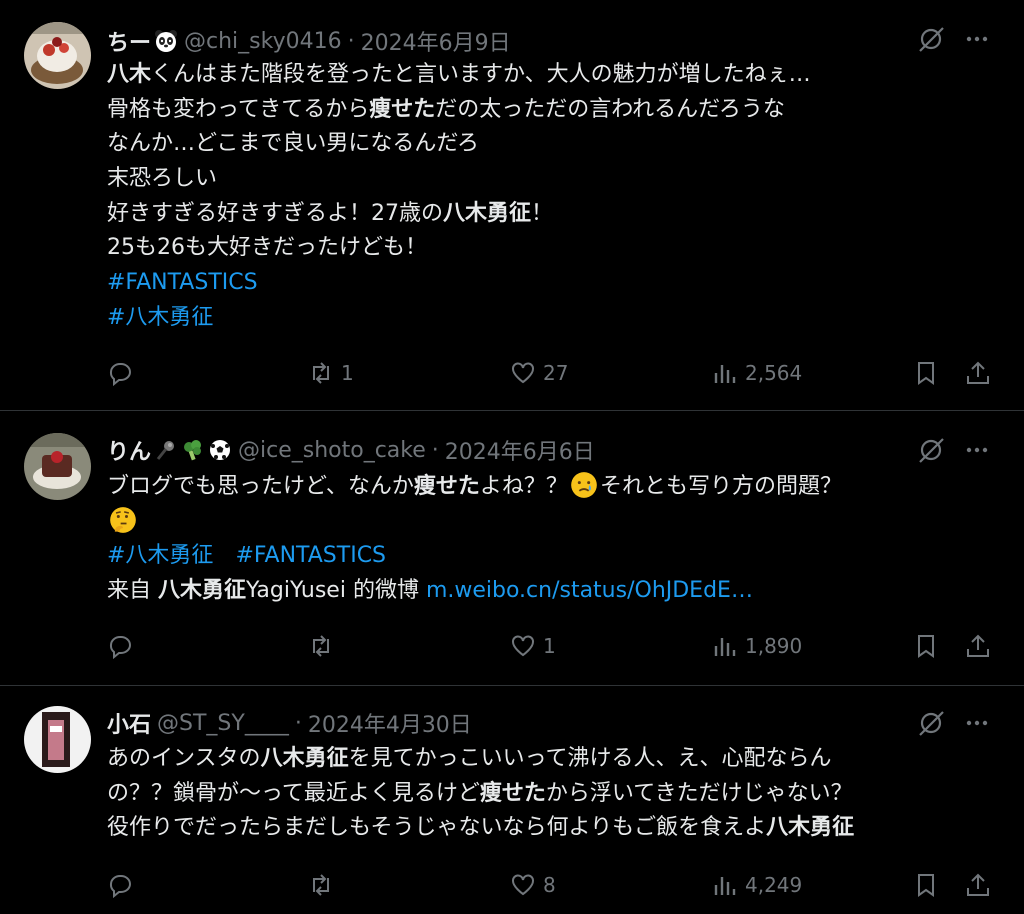 The height and width of the screenshot is (914, 1024). Describe the element at coordinates (552, 110) in the screenshot. I see `tweet-text-line: 骨格も変わってきてるから痩せただの太っただの言われるんだろうな` at that location.